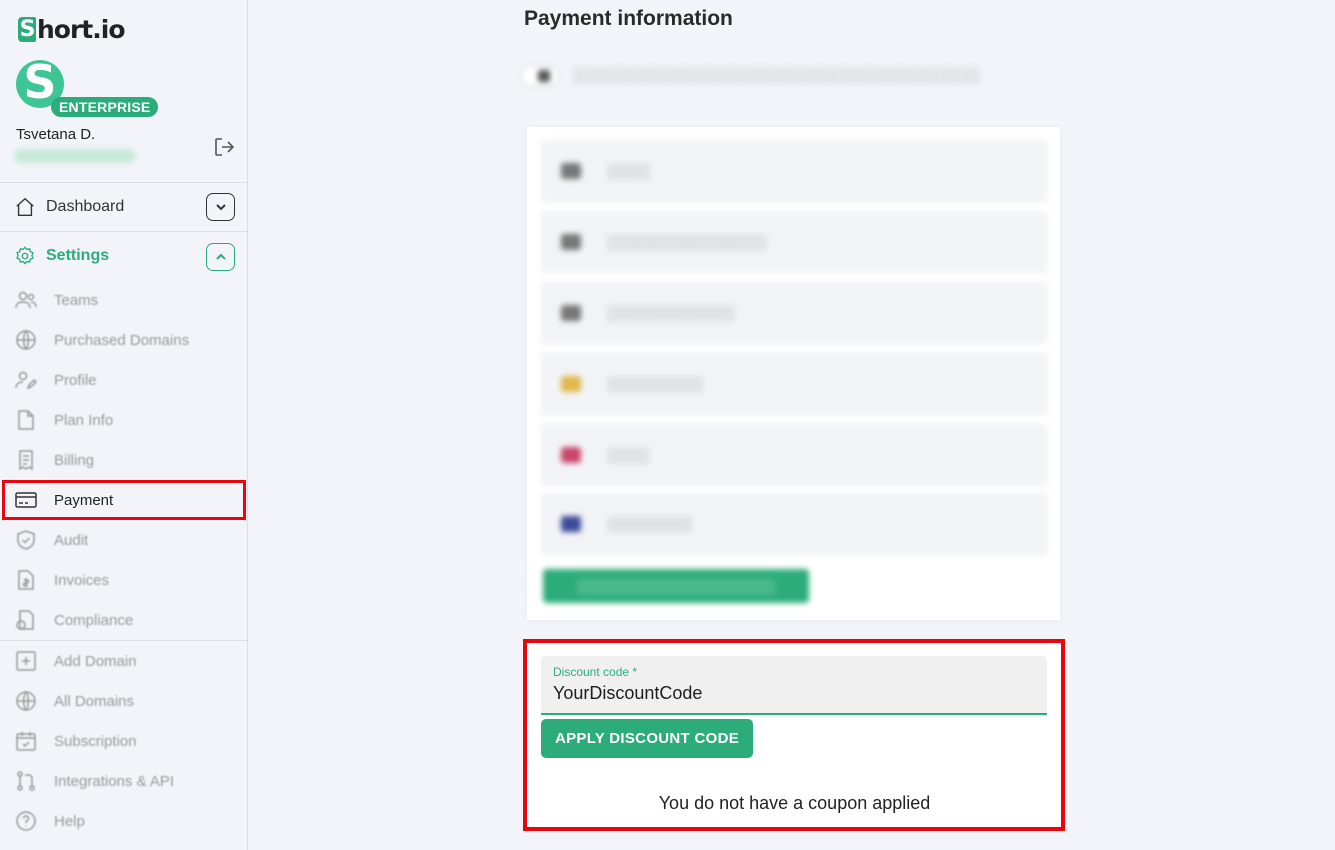 This screenshot has height=850, width=1335. I want to click on help-icon, so click(26, 821).